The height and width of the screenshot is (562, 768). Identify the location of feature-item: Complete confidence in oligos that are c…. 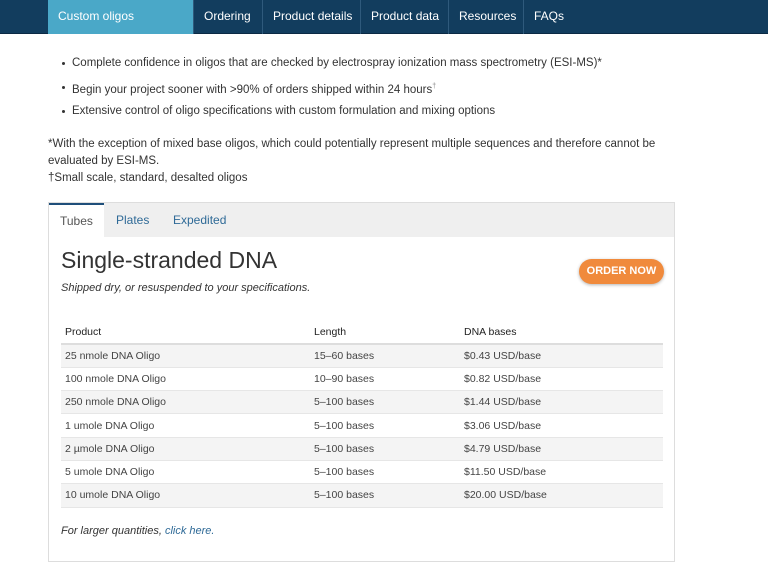
(332, 66).